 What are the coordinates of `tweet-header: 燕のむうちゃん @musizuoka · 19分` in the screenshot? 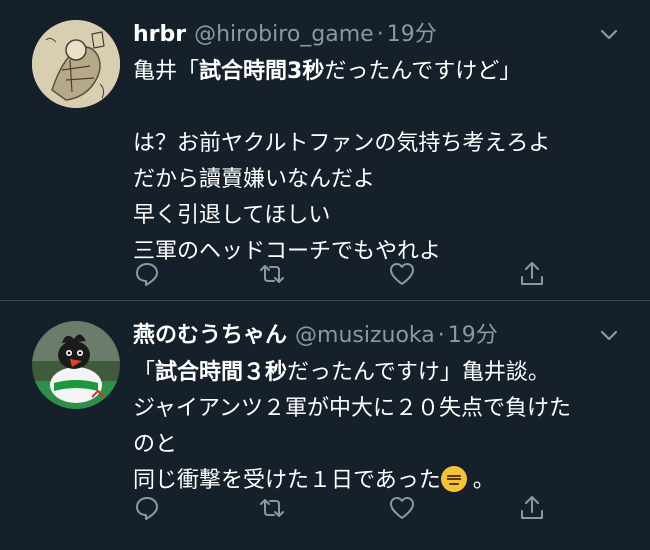 It's located at (315, 336).